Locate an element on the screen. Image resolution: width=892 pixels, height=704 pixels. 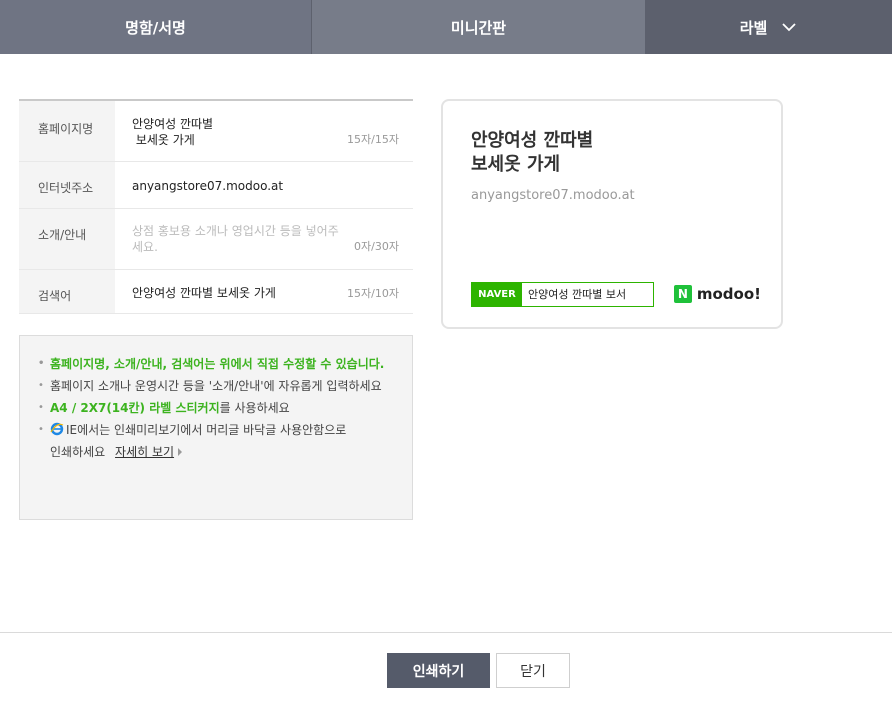
preview-title: 안양여성 깐따별 보세옷 가게 is located at coordinates (532, 153).